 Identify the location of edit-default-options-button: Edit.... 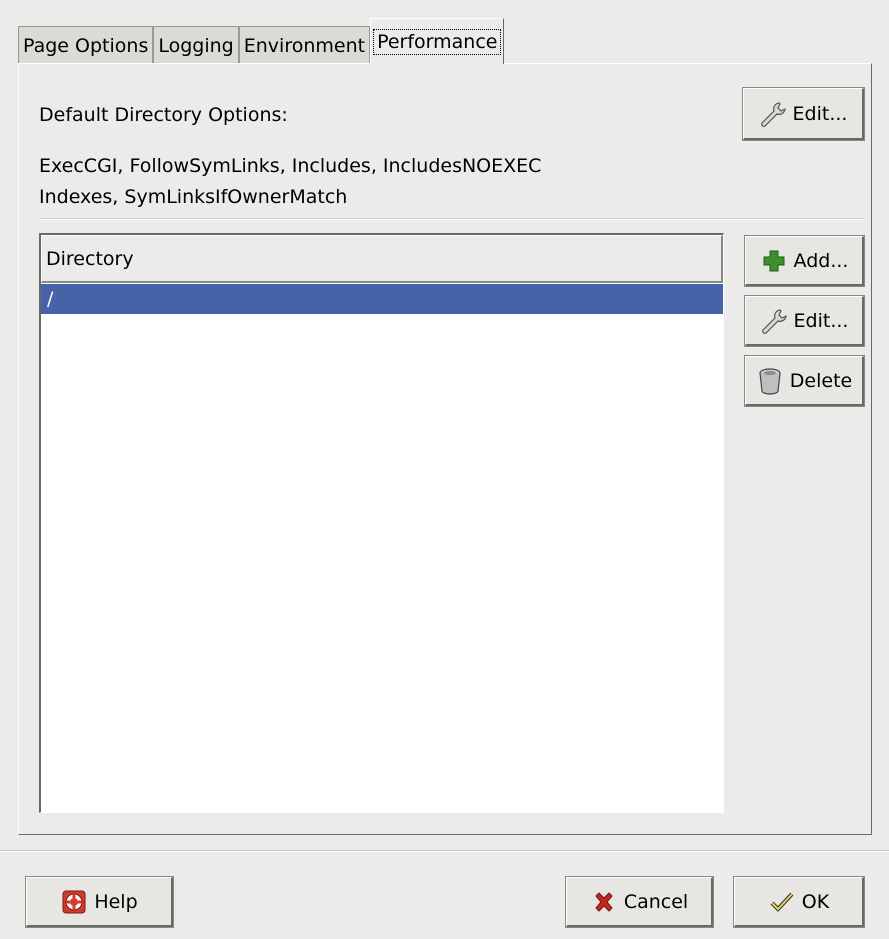
(803, 114).